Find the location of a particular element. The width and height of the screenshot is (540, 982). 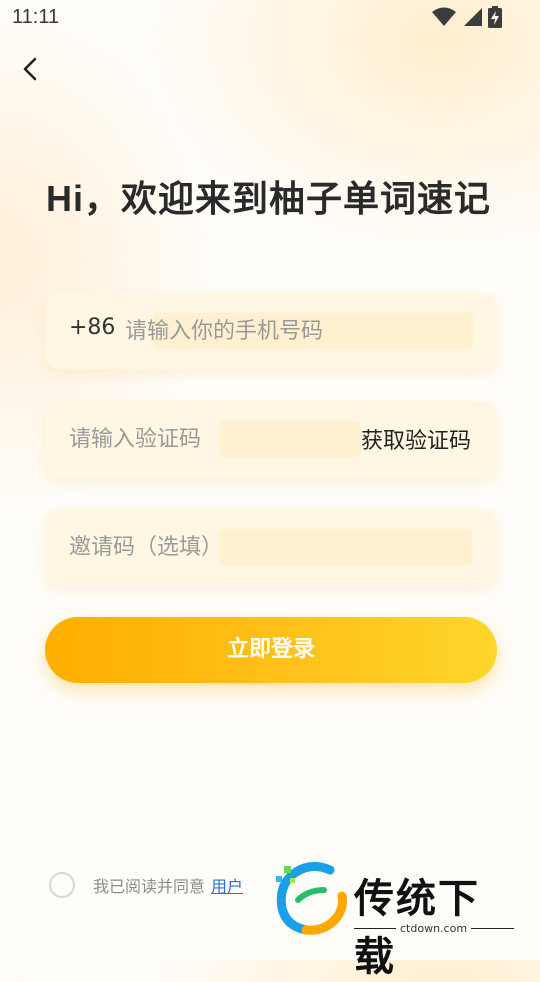

phone-field: +86 is located at coordinates (271, 331).